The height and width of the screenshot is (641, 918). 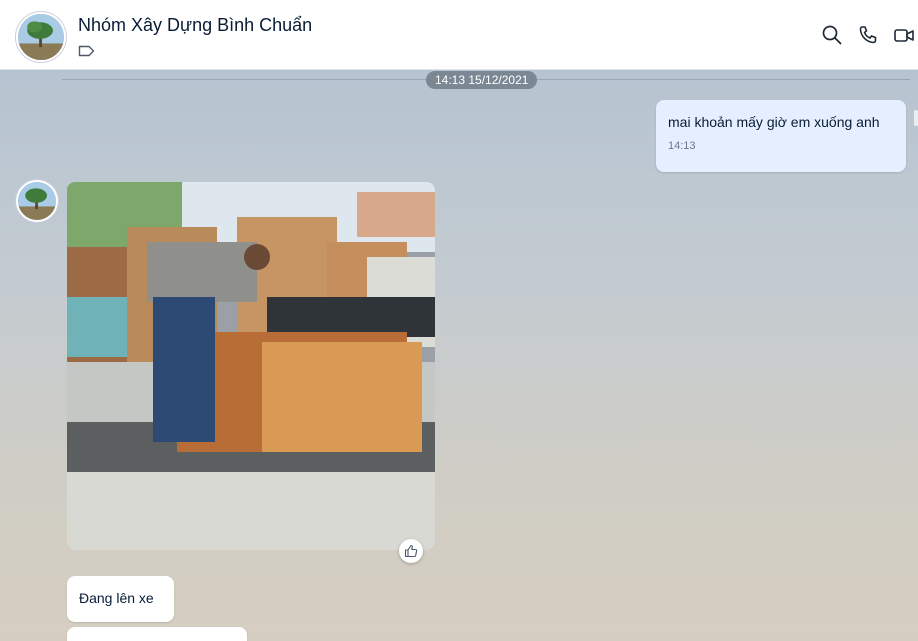 I want to click on incoming-message-bubble: Đang lên xe, so click(x=120, y=599).